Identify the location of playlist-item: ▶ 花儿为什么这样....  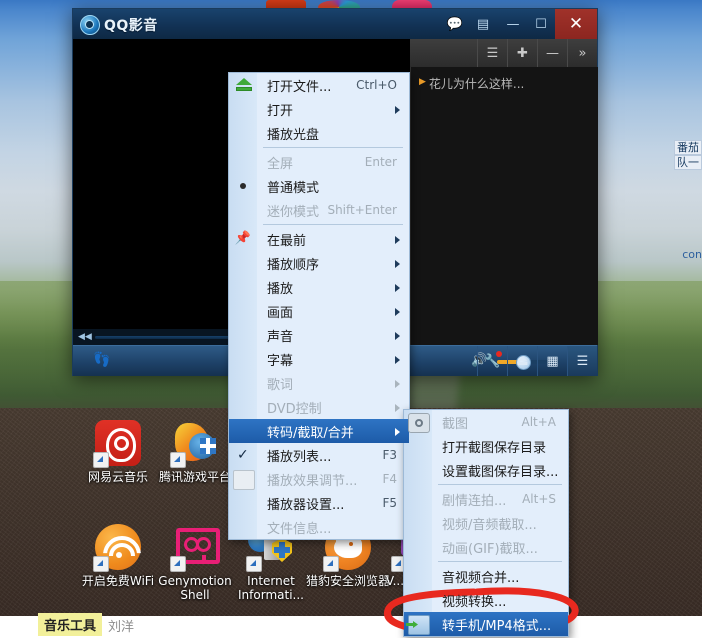
(504, 79).